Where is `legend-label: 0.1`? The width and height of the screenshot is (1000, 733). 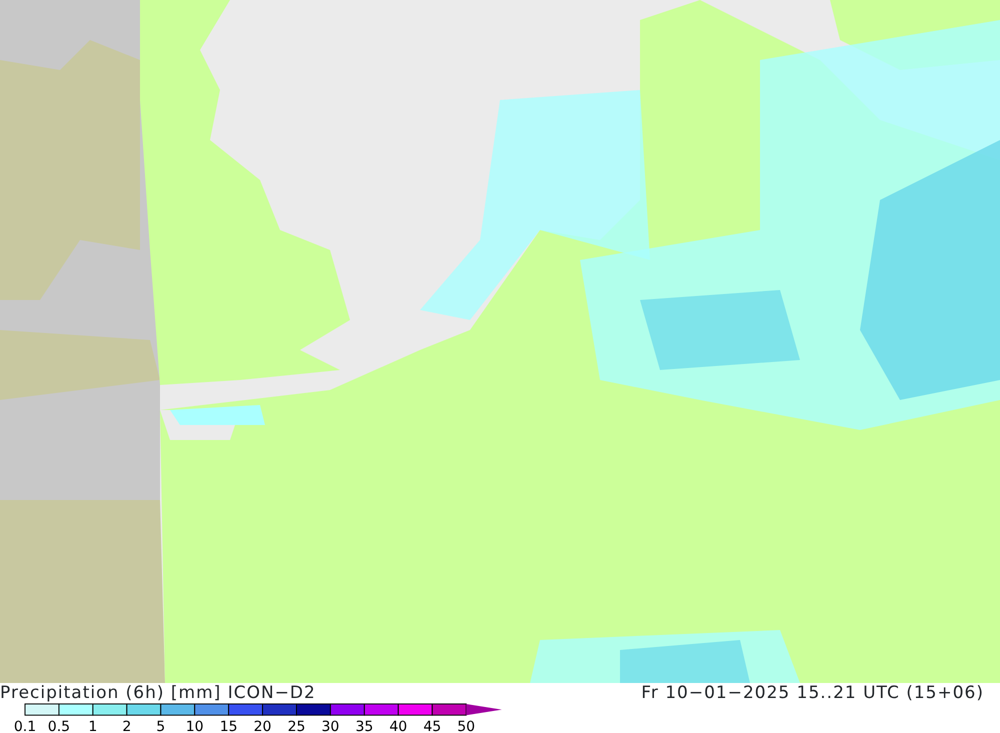
legend-label: 0.1 is located at coordinates (25, 726).